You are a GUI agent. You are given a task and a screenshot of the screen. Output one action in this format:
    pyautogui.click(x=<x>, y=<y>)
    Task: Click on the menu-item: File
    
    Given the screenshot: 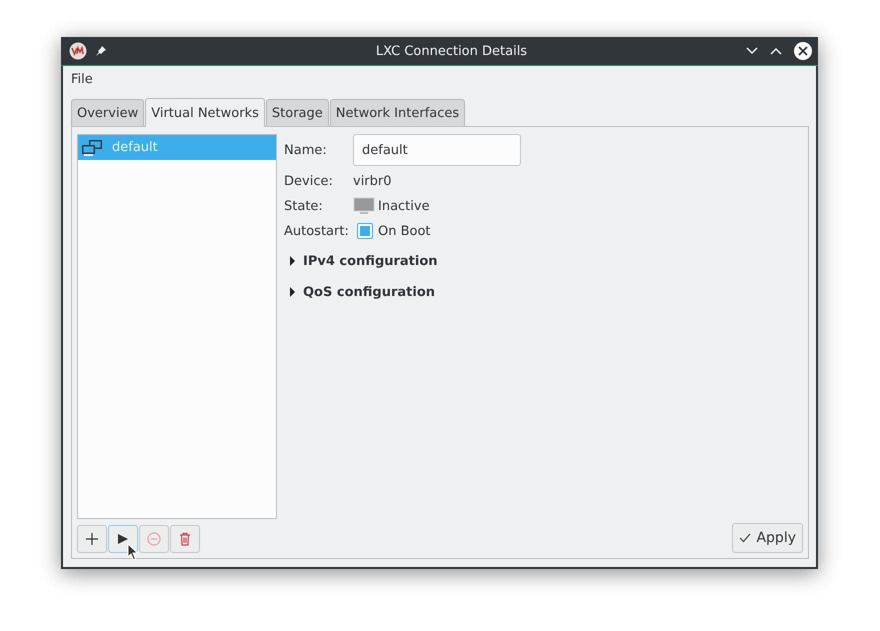 What is the action you would take?
    pyautogui.click(x=82, y=79)
    